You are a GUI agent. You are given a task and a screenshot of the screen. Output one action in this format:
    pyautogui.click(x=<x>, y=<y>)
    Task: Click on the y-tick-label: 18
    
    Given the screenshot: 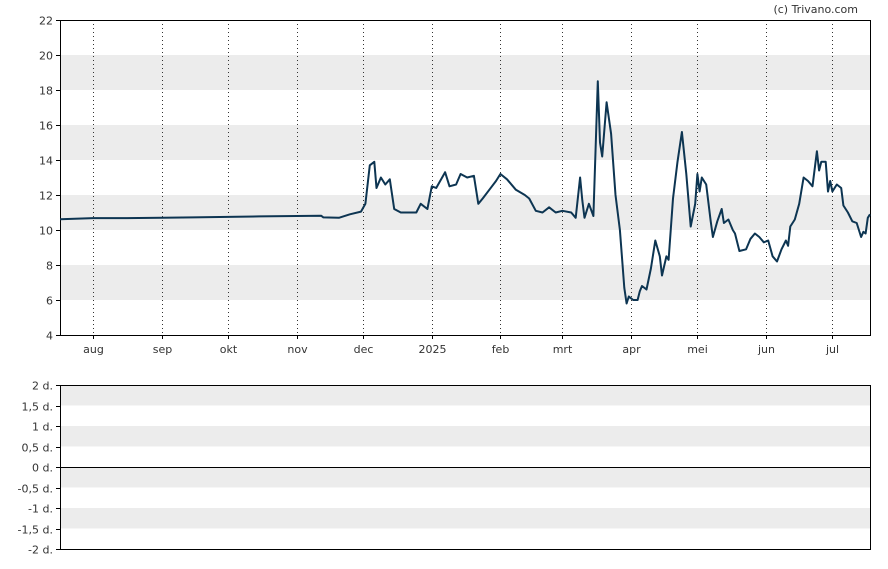 What is the action you would take?
    pyautogui.click(x=46, y=91)
    